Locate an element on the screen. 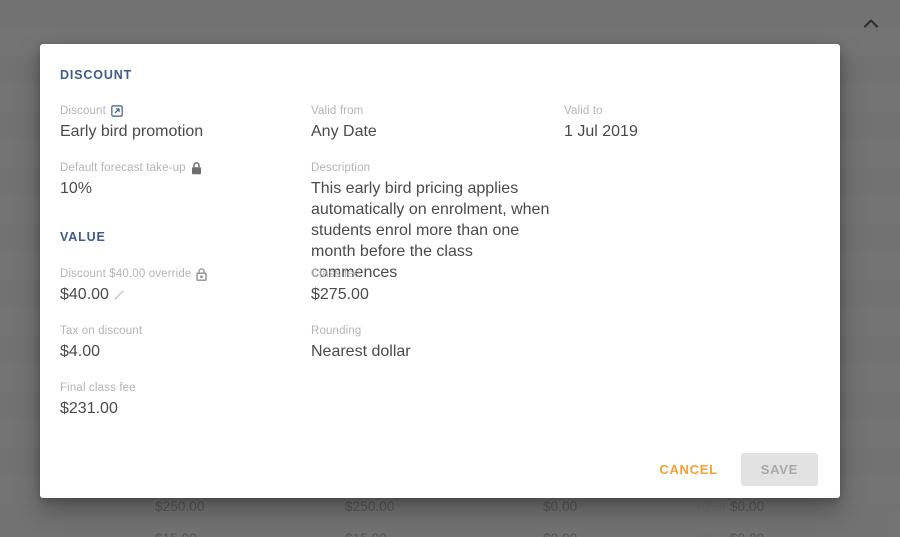 The height and width of the screenshot is (537, 900). lock-closed-icon is located at coordinates (196, 168).